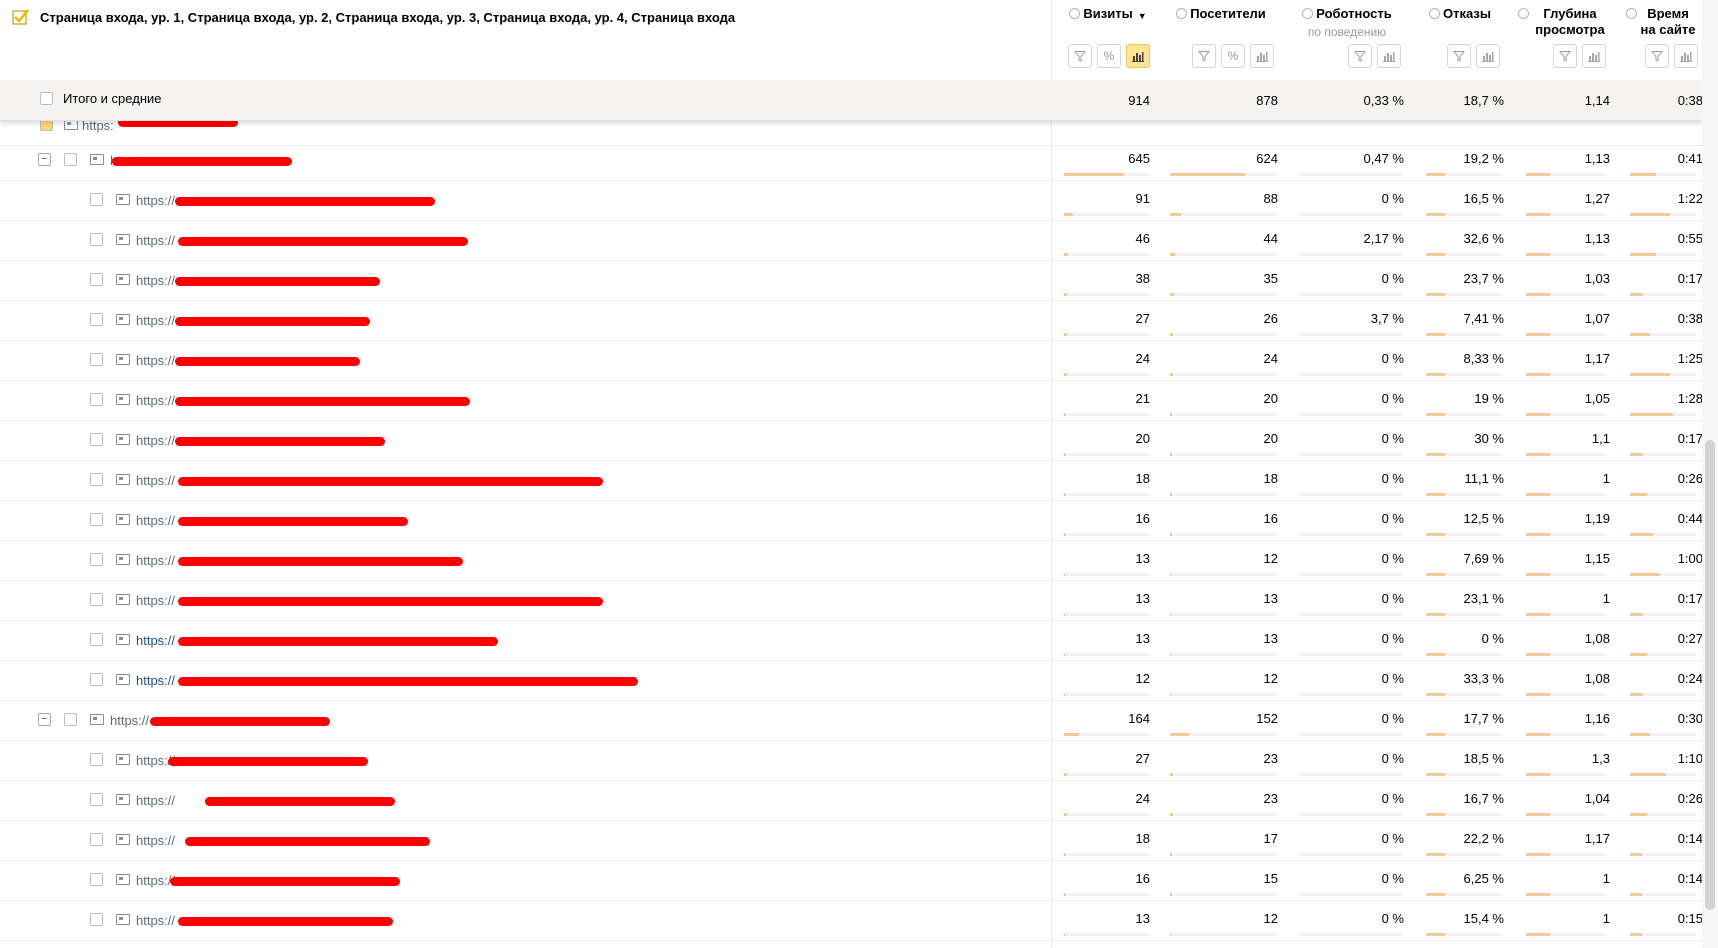  What do you see at coordinates (178, 124) in the screenshot?
I see `redaction-mark` at bounding box center [178, 124].